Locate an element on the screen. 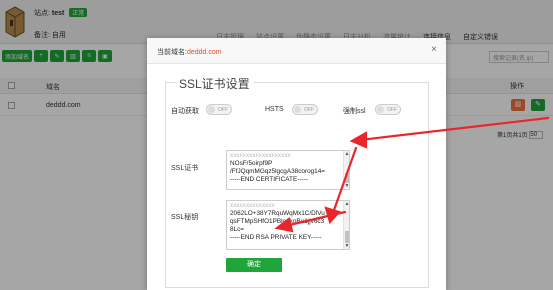 This screenshot has height=290, width=553. key-line: 2062LO+38Y7RquWqMx1C/DlVu is located at coordinates (277, 213).